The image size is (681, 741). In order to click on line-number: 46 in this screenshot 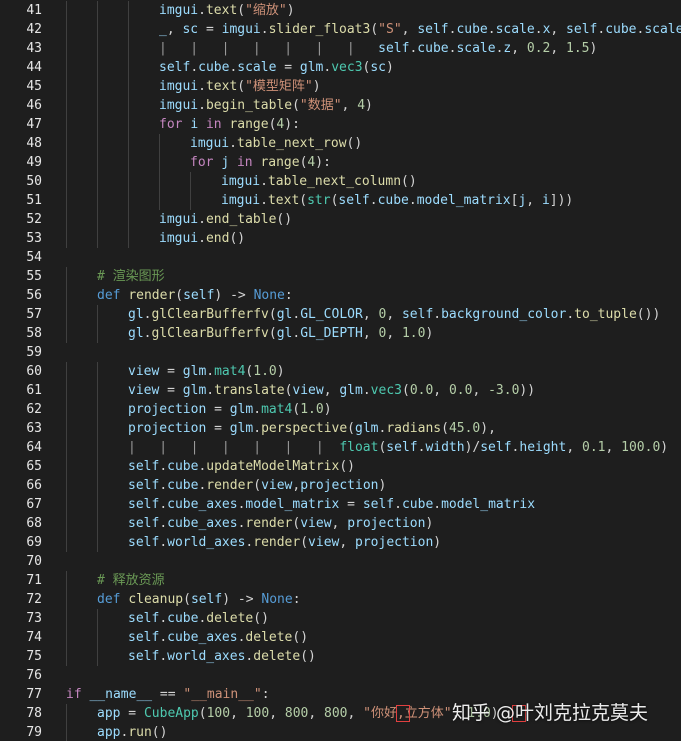, I will do `click(34, 105)`.